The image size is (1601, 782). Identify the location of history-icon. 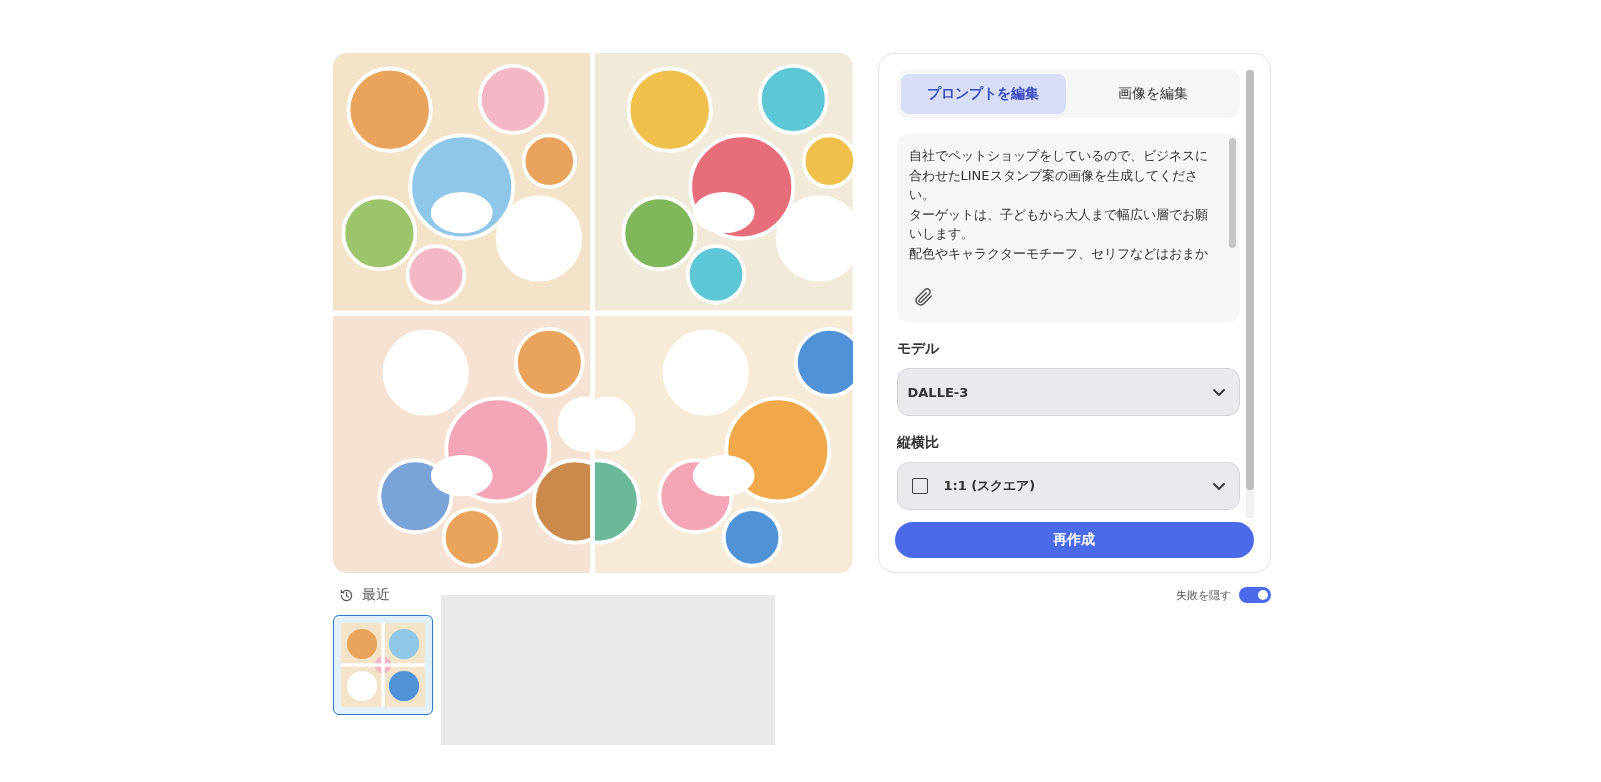
(346, 595).